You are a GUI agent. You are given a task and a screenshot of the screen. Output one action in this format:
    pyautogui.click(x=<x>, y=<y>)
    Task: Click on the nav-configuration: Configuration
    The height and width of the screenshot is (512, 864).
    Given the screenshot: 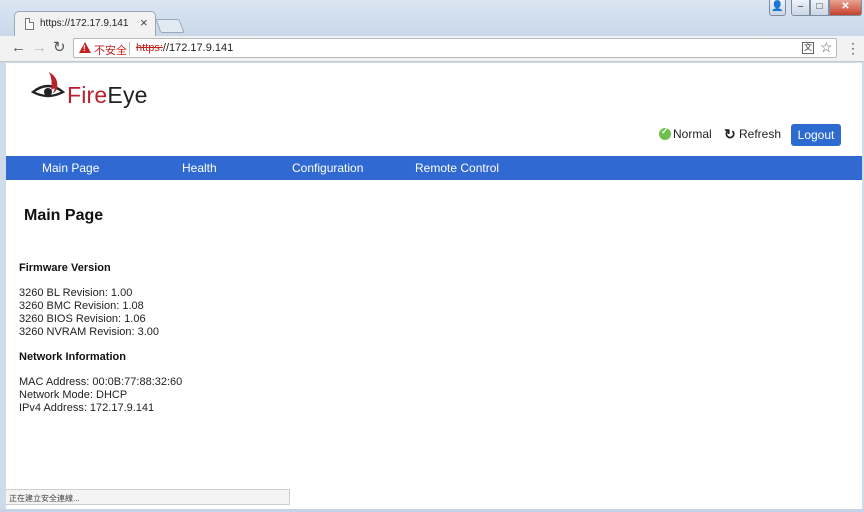 What is the action you would take?
    pyautogui.click(x=327, y=168)
    